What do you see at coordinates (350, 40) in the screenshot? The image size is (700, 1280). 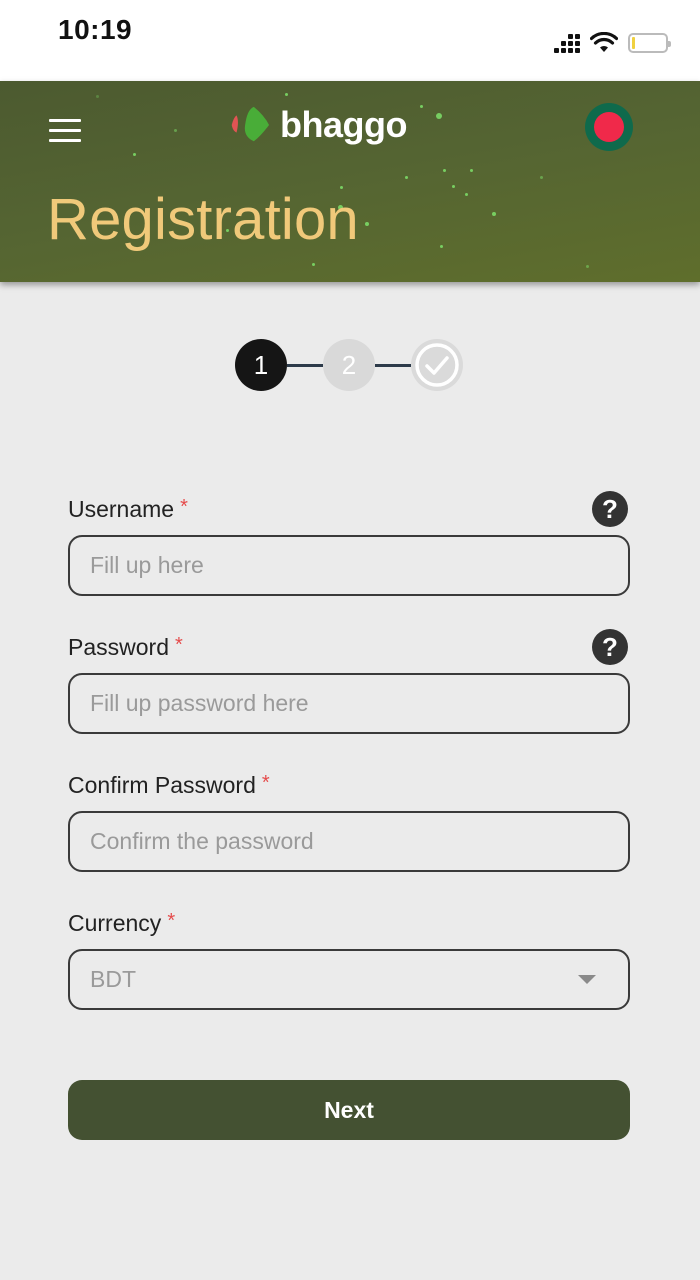 I see `status-bar: 10:19` at bounding box center [350, 40].